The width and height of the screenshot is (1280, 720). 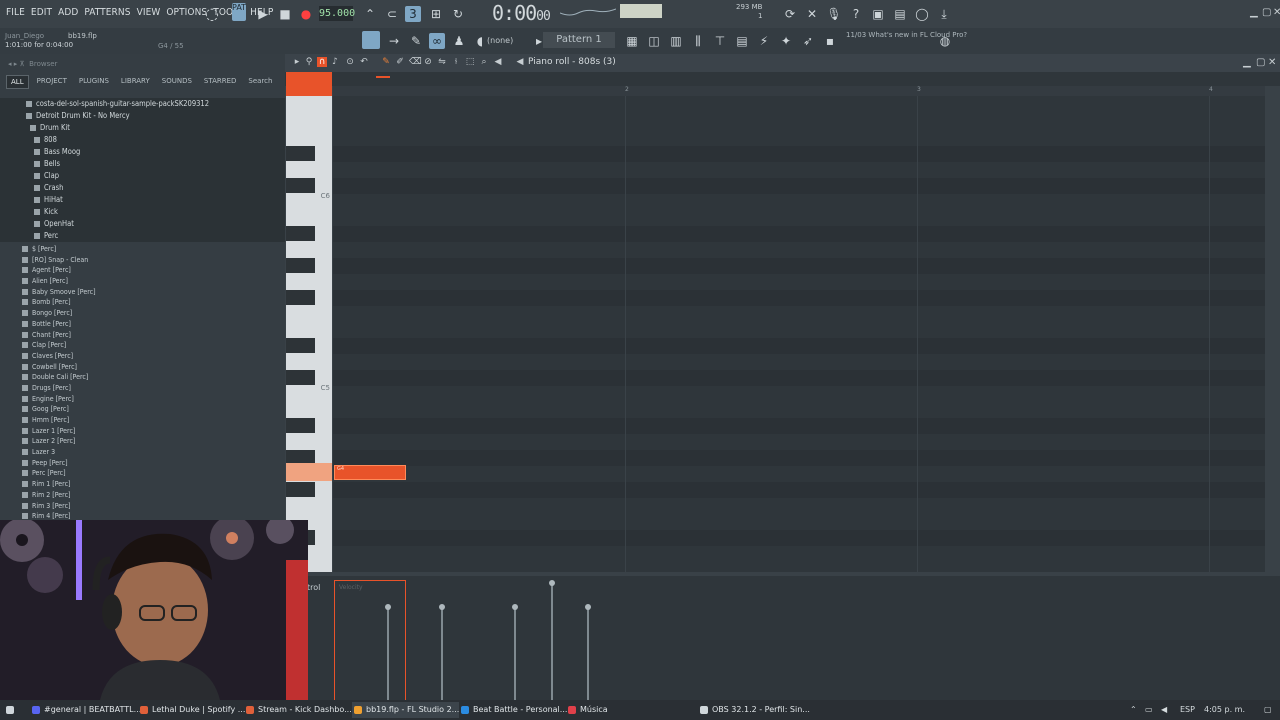 What do you see at coordinates (808, 41) in the screenshot?
I see `brush-icon: ➶` at bounding box center [808, 41].